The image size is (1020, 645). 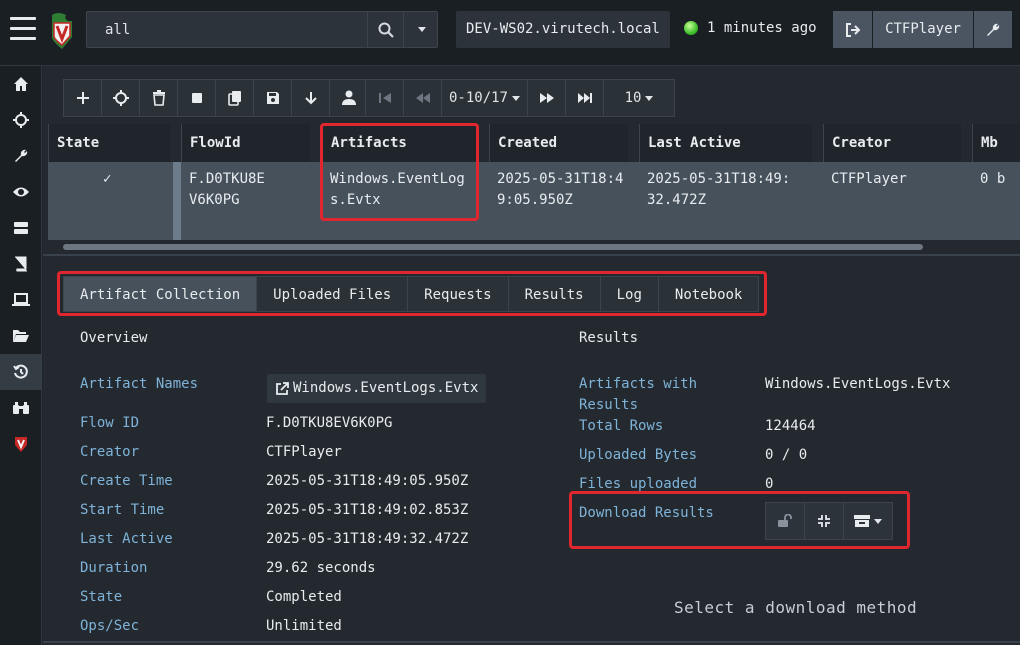 I want to click on stop-icon, so click(x=196, y=98).